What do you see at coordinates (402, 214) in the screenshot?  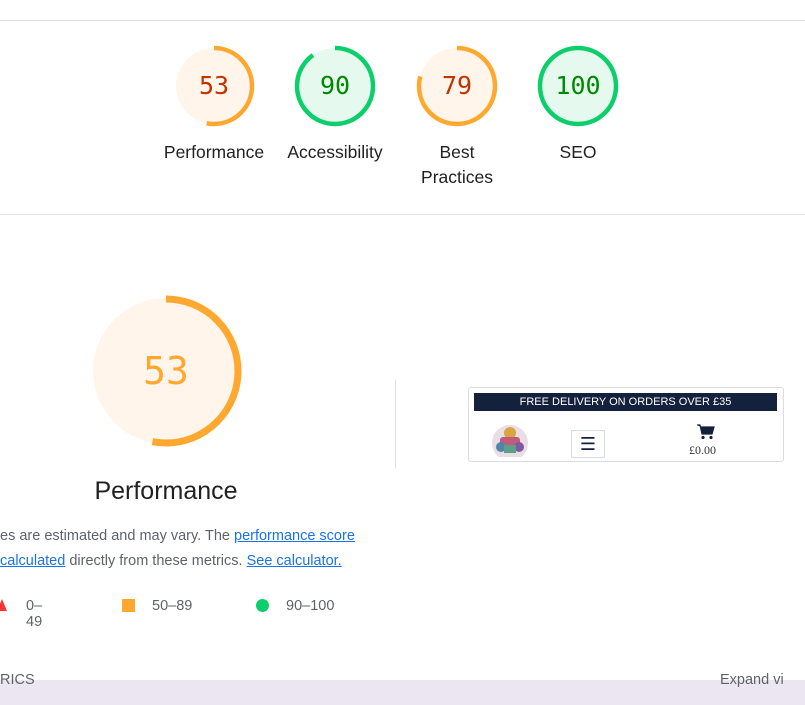 I see `section-divider` at bounding box center [402, 214].